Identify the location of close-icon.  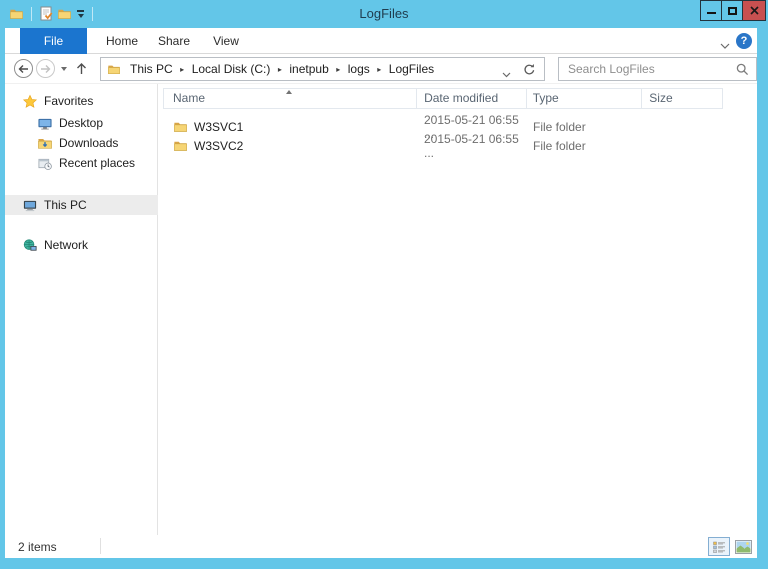
(754, 10).